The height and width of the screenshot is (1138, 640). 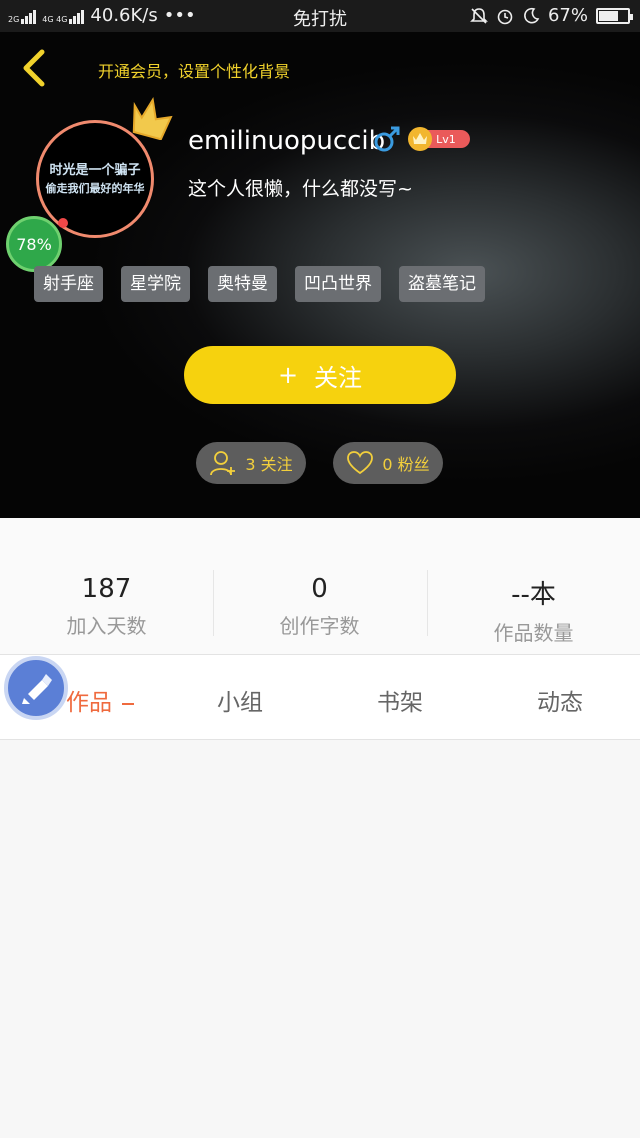 I want to click on brush-icon, so click(x=37, y=689).